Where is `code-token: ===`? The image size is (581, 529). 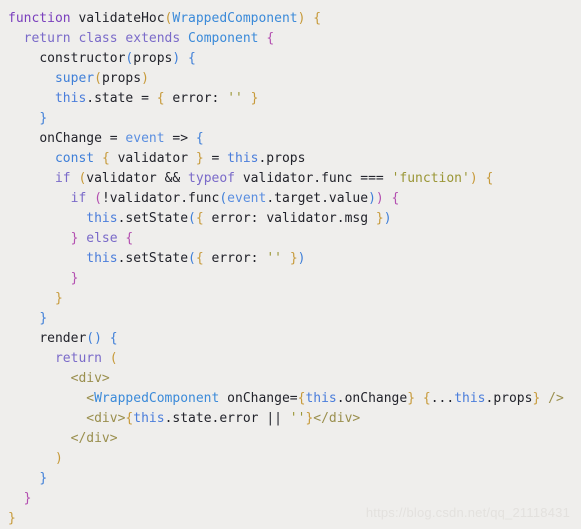
code-token: === is located at coordinates (372, 178).